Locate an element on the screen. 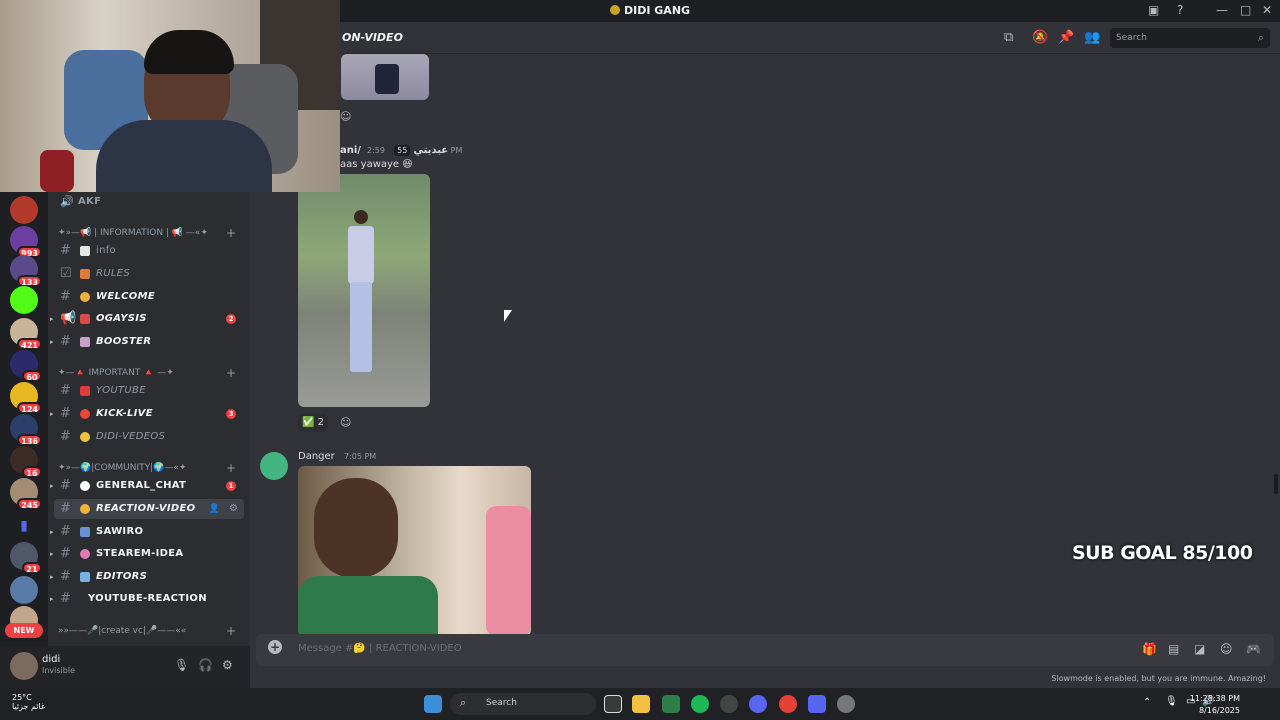 The image size is (1280, 720). channel-rules: ☑ RULES is located at coordinates (149, 274).